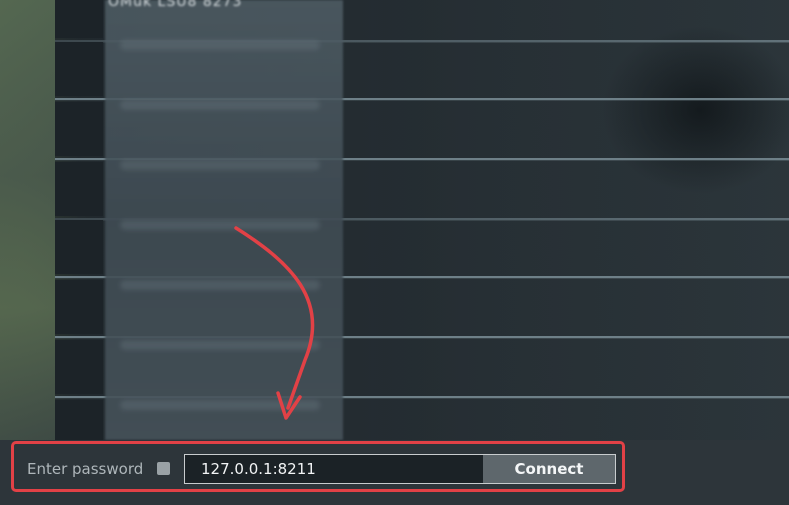 Image resolution: width=789 pixels, height=505 pixels. What do you see at coordinates (318, 466) in the screenshot?
I see `highlight-frame` at bounding box center [318, 466].